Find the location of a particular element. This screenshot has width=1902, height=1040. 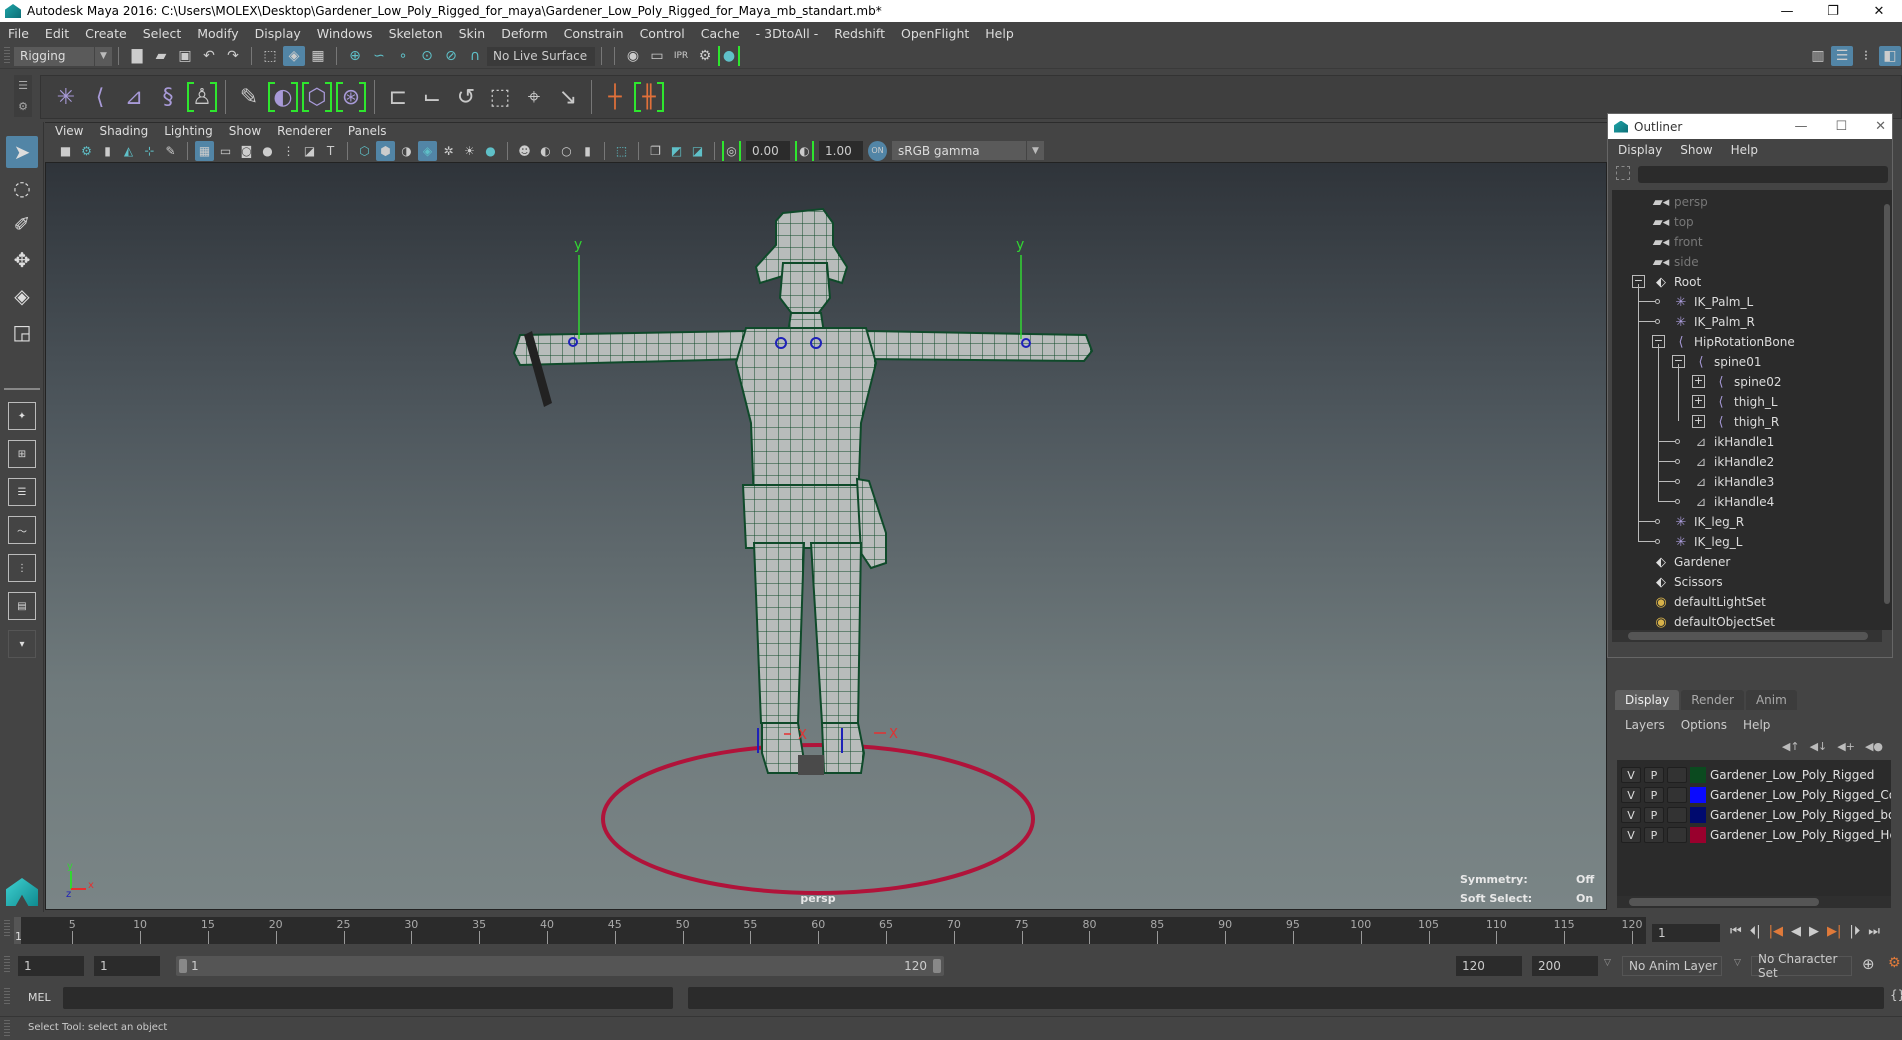

anti-aliasing-icon: ○ is located at coordinates (566, 151).